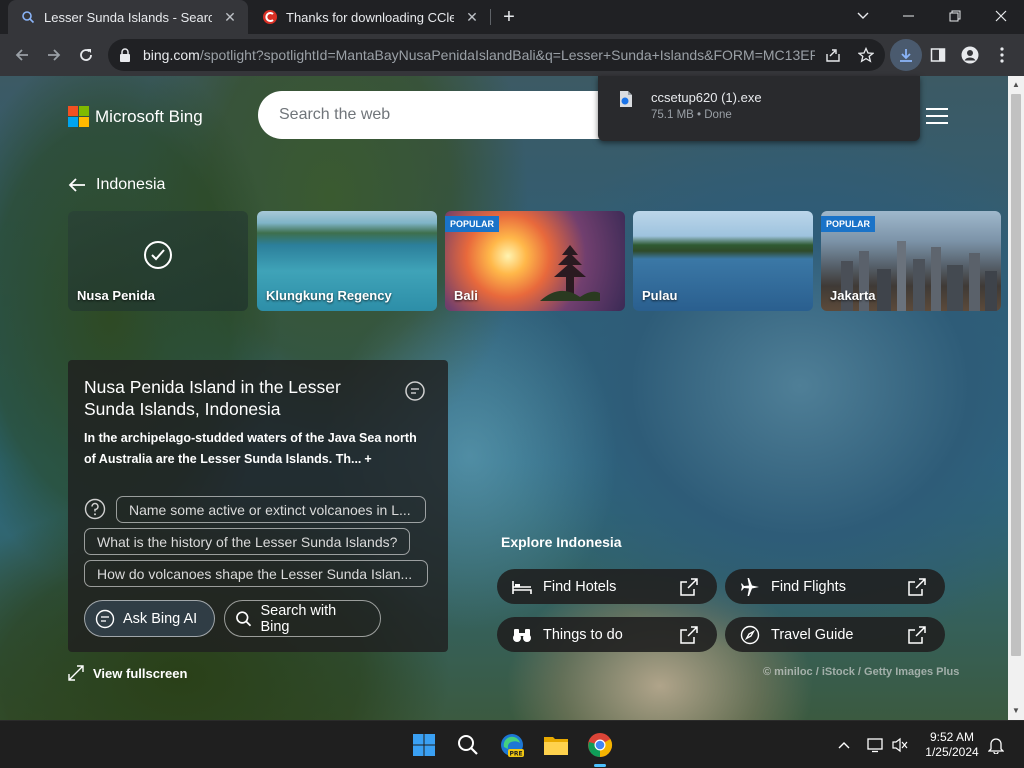 This screenshot has height=768, width=1024. I want to click on compass-icon, so click(750, 635).